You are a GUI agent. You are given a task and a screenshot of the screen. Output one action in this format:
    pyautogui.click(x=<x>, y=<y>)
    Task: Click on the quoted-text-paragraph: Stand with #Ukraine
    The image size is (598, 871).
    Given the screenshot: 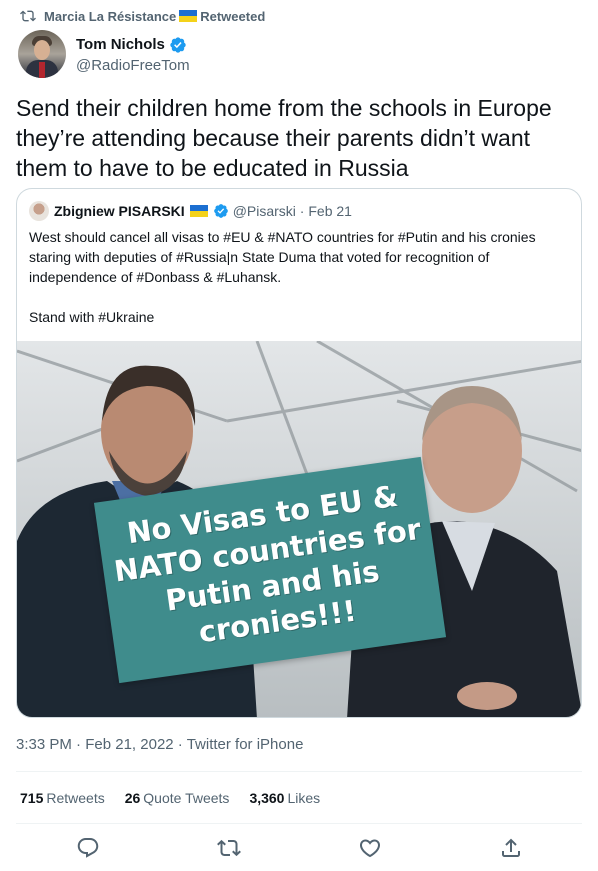 What is the action you would take?
    pyautogui.click(x=92, y=317)
    